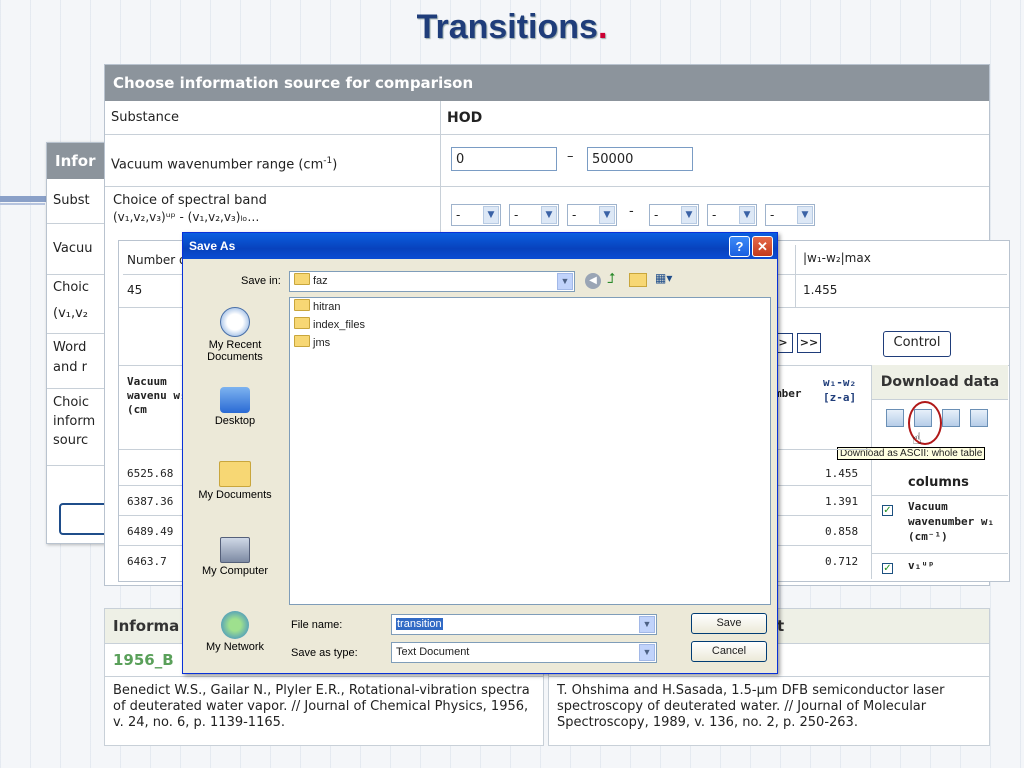 This screenshot has height=768, width=1024. Describe the element at coordinates (951, 418) in the screenshot. I see `download-excel-icon` at that location.